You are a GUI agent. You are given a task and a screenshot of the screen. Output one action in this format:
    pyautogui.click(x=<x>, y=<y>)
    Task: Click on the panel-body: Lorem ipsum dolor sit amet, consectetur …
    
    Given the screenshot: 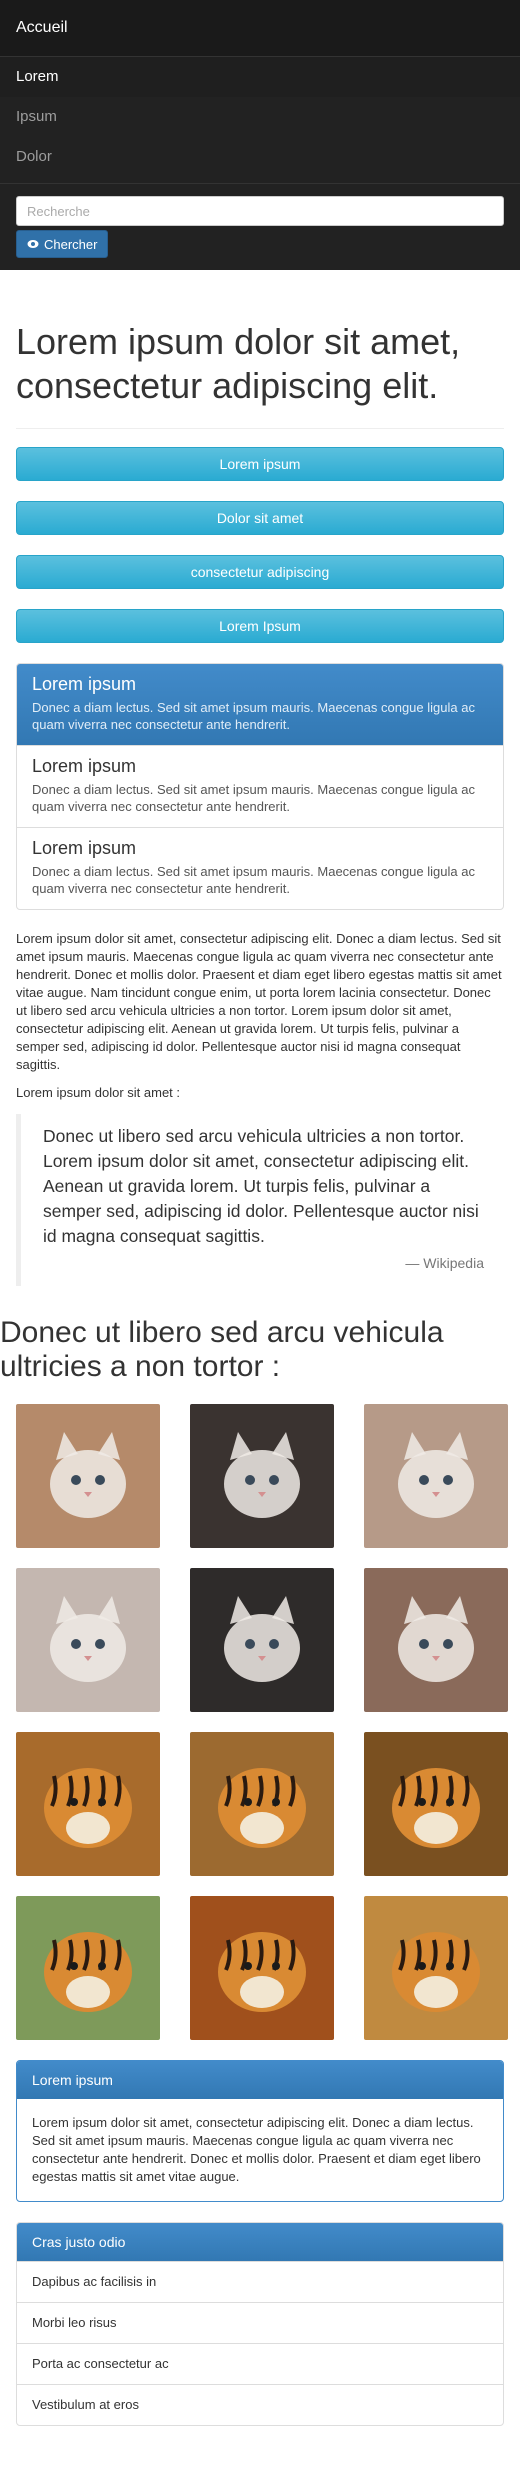 What is the action you would take?
    pyautogui.click(x=256, y=2149)
    